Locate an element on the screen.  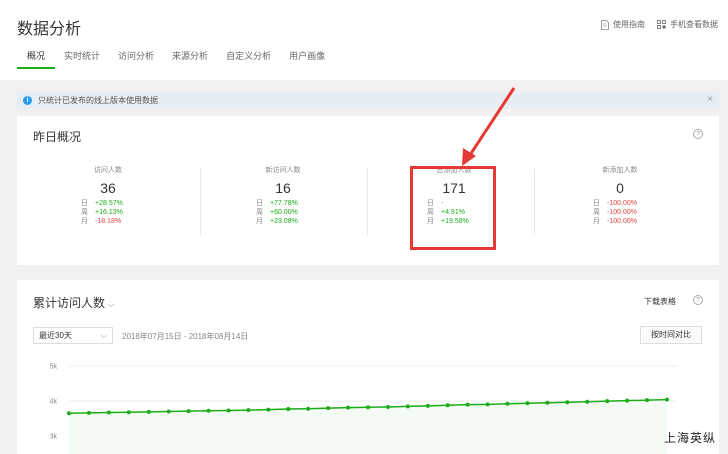
card-title: 昨日概况 is located at coordinates (57, 137).